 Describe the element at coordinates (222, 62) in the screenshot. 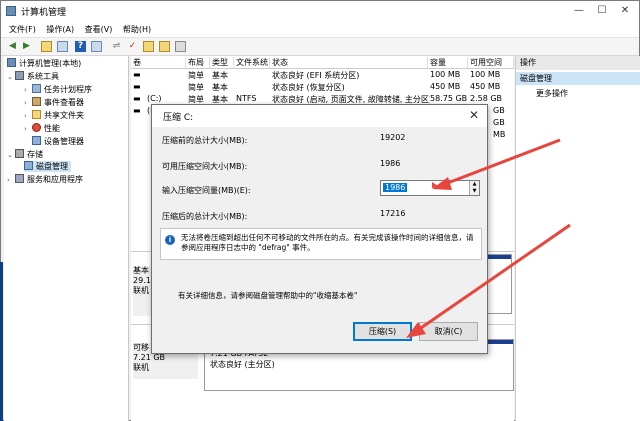

I see `col-type: 类型` at that location.